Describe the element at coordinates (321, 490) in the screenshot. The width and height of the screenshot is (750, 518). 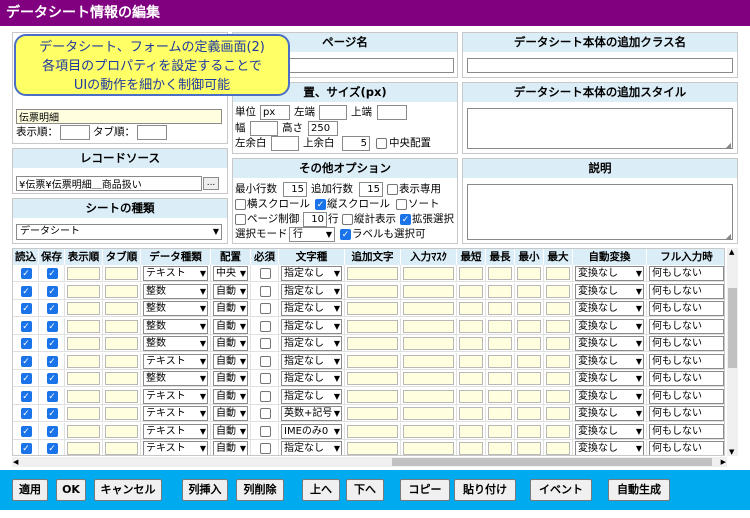
I see `move-up-button: 上へ` at that location.